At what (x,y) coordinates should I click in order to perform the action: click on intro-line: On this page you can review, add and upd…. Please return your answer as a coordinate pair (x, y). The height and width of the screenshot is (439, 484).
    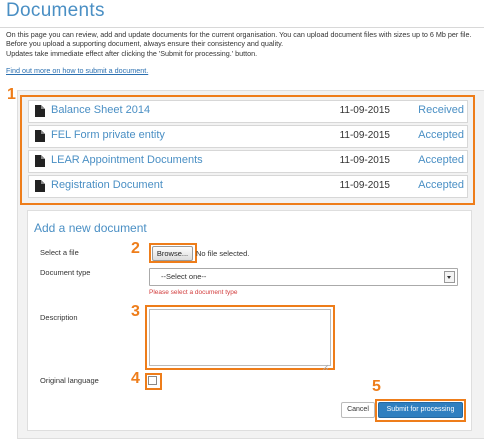
    Looking at the image, I should click on (239, 34).